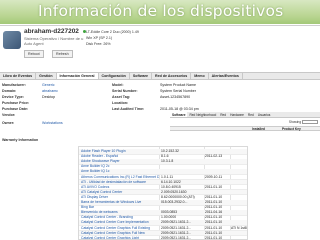 The height and width of the screenshot is (240, 320). Describe the element at coordinates (214, 237) in the screenshot. I see `install-date: 2011-01-10` at that location.